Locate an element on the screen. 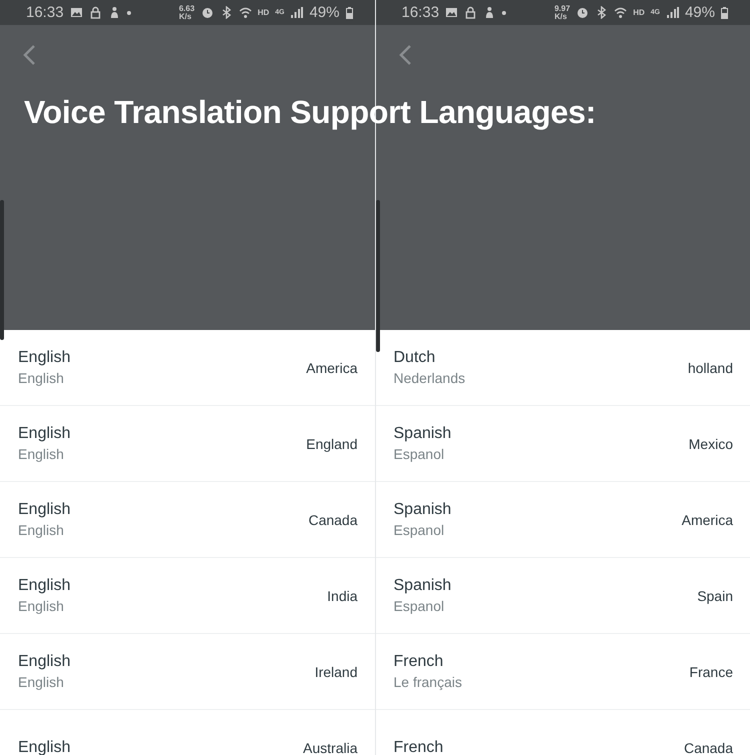  network-speed: 6.63 K/s is located at coordinates (186, 12).